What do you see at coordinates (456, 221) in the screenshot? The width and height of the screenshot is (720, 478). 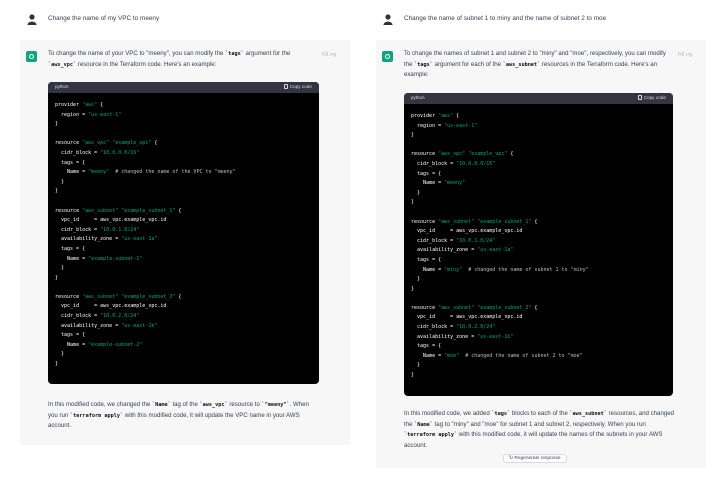 I see `code-string: "aws_subnet"` at bounding box center [456, 221].